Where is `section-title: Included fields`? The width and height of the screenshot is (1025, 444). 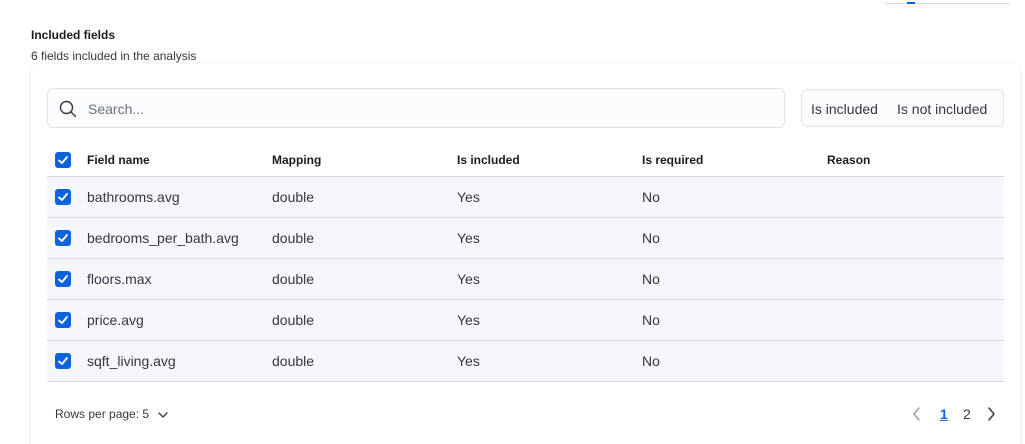
section-title: Included fields is located at coordinates (73, 35).